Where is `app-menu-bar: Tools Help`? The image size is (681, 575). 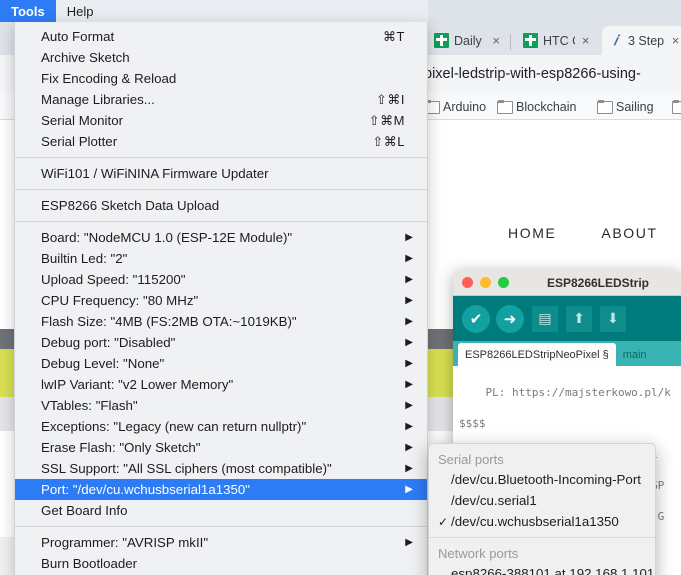
app-menu-bar: Tools Help is located at coordinates (214, 11).